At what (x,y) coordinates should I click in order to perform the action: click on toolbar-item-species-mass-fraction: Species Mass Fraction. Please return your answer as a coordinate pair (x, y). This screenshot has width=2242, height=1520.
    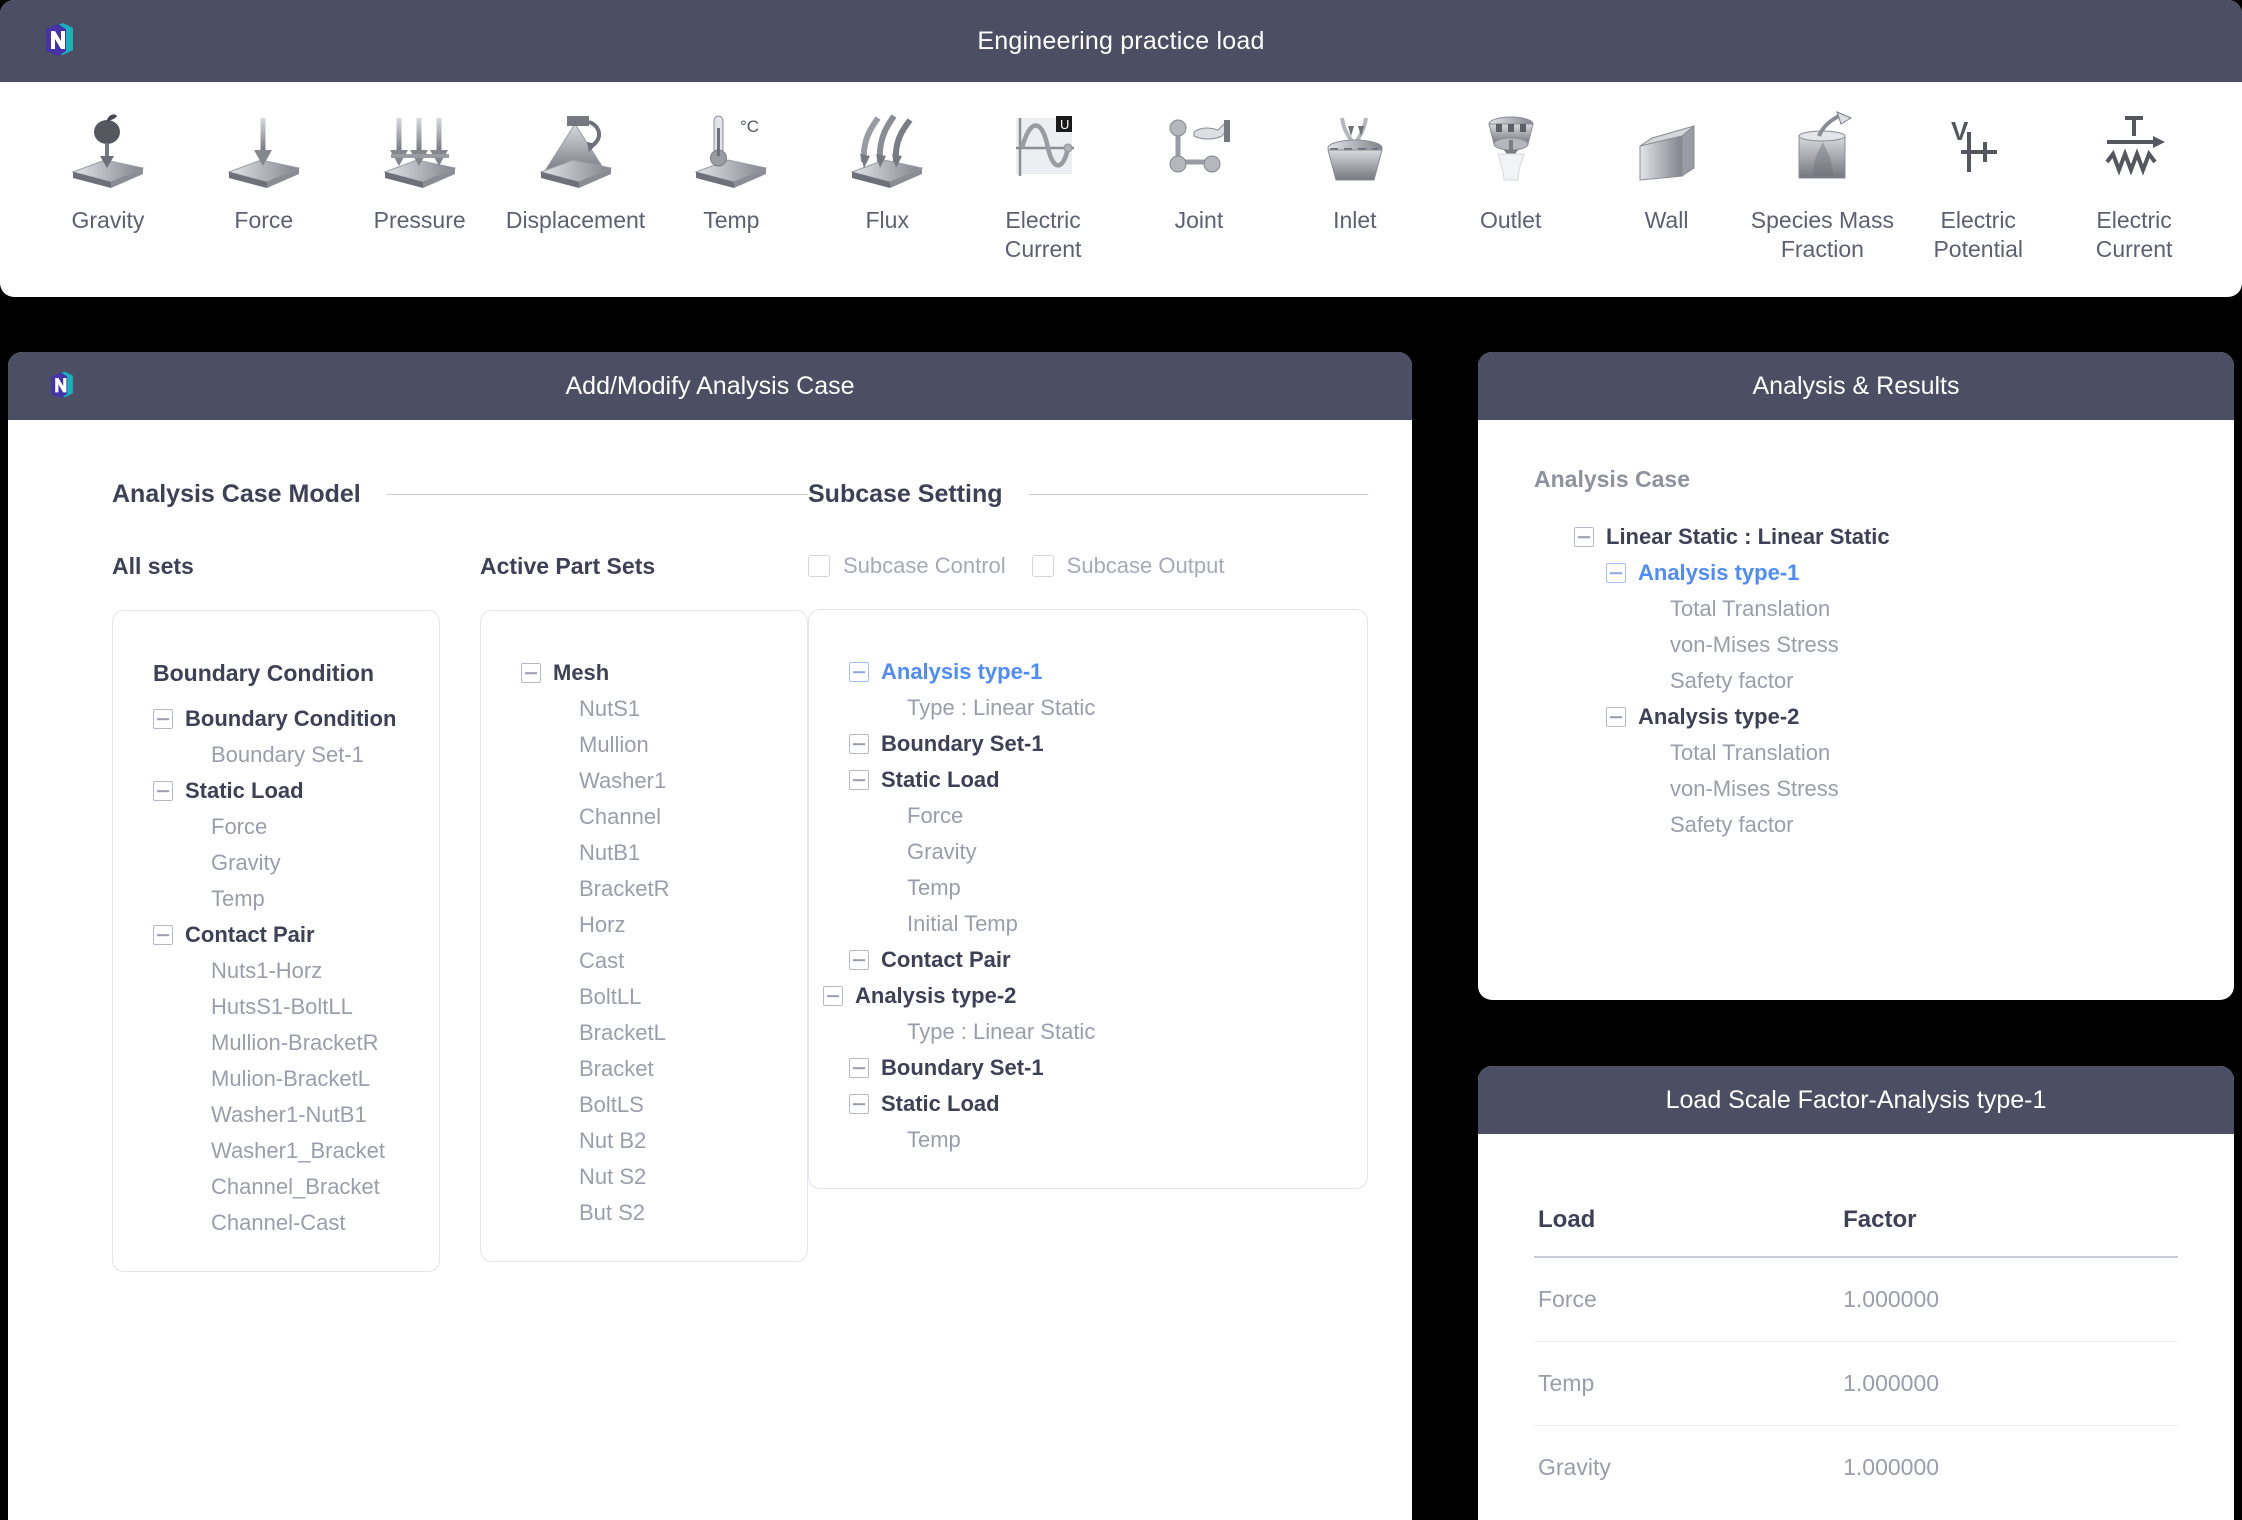
    Looking at the image, I should click on (1822, 187).